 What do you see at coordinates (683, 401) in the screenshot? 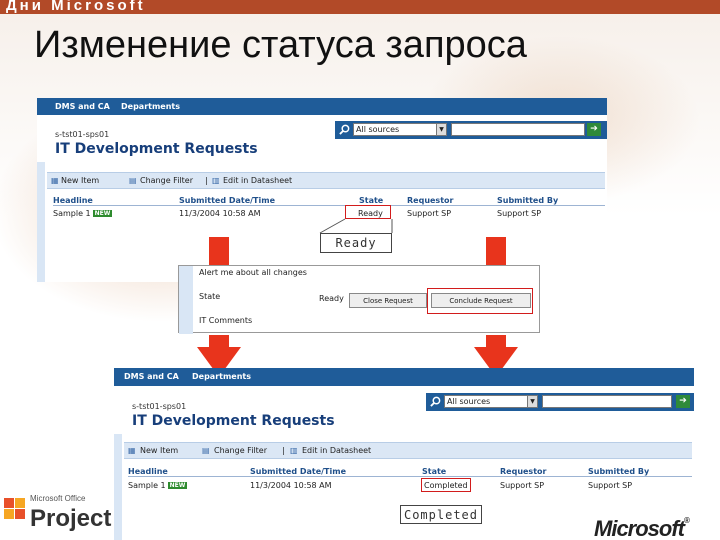
I see `go-arrow-icon: ➔` at bounding box center [683, 401].